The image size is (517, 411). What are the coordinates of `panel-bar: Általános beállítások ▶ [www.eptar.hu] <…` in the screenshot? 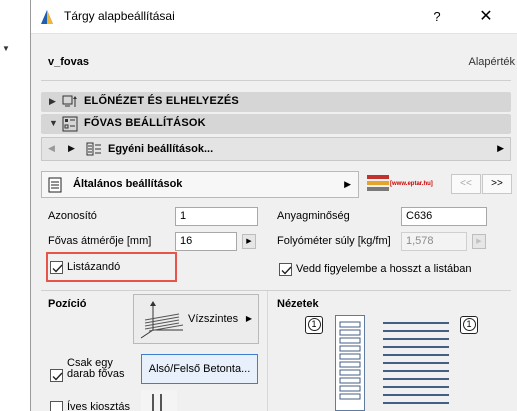 It's located at (276, 184).